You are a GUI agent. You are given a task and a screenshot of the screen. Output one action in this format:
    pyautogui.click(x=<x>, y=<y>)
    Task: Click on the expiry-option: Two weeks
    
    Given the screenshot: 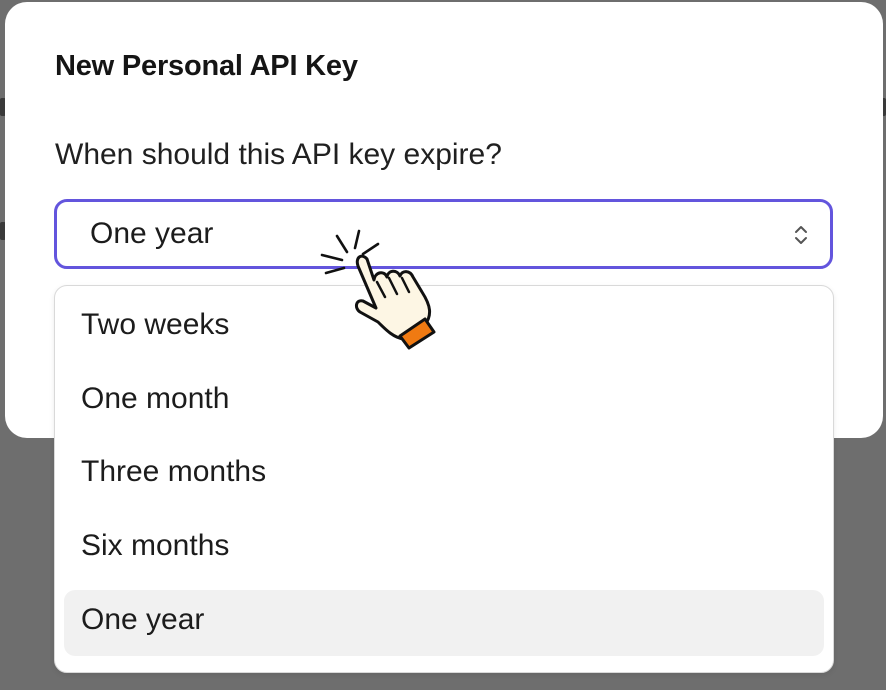 What is the action you would take?
    pyautogui.click(x=444, y=328)
    